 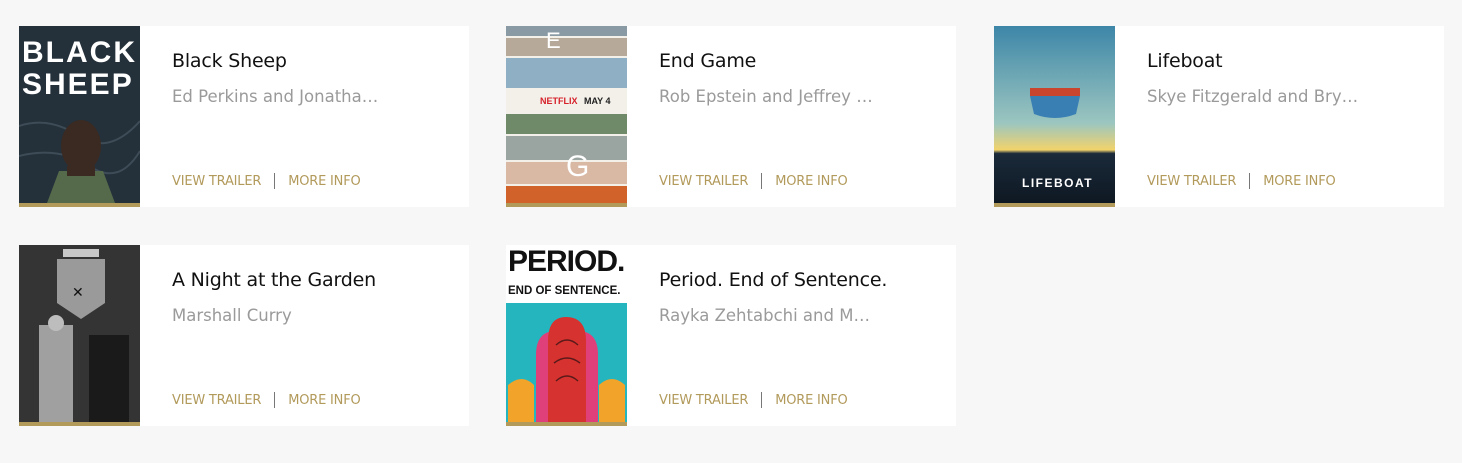 What do you see at coordinates (766, 315) in the screenshot?
I see `film-credit: Rayka Zehtabchi and Melissa Berton` at bounding box center [766, 315].